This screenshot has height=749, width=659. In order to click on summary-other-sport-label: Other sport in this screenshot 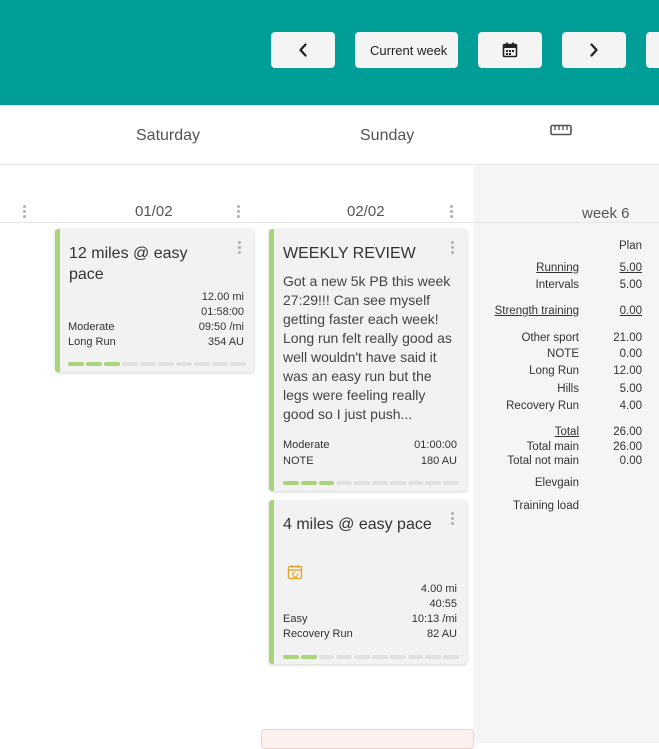, I will do `click(550, 338)`.